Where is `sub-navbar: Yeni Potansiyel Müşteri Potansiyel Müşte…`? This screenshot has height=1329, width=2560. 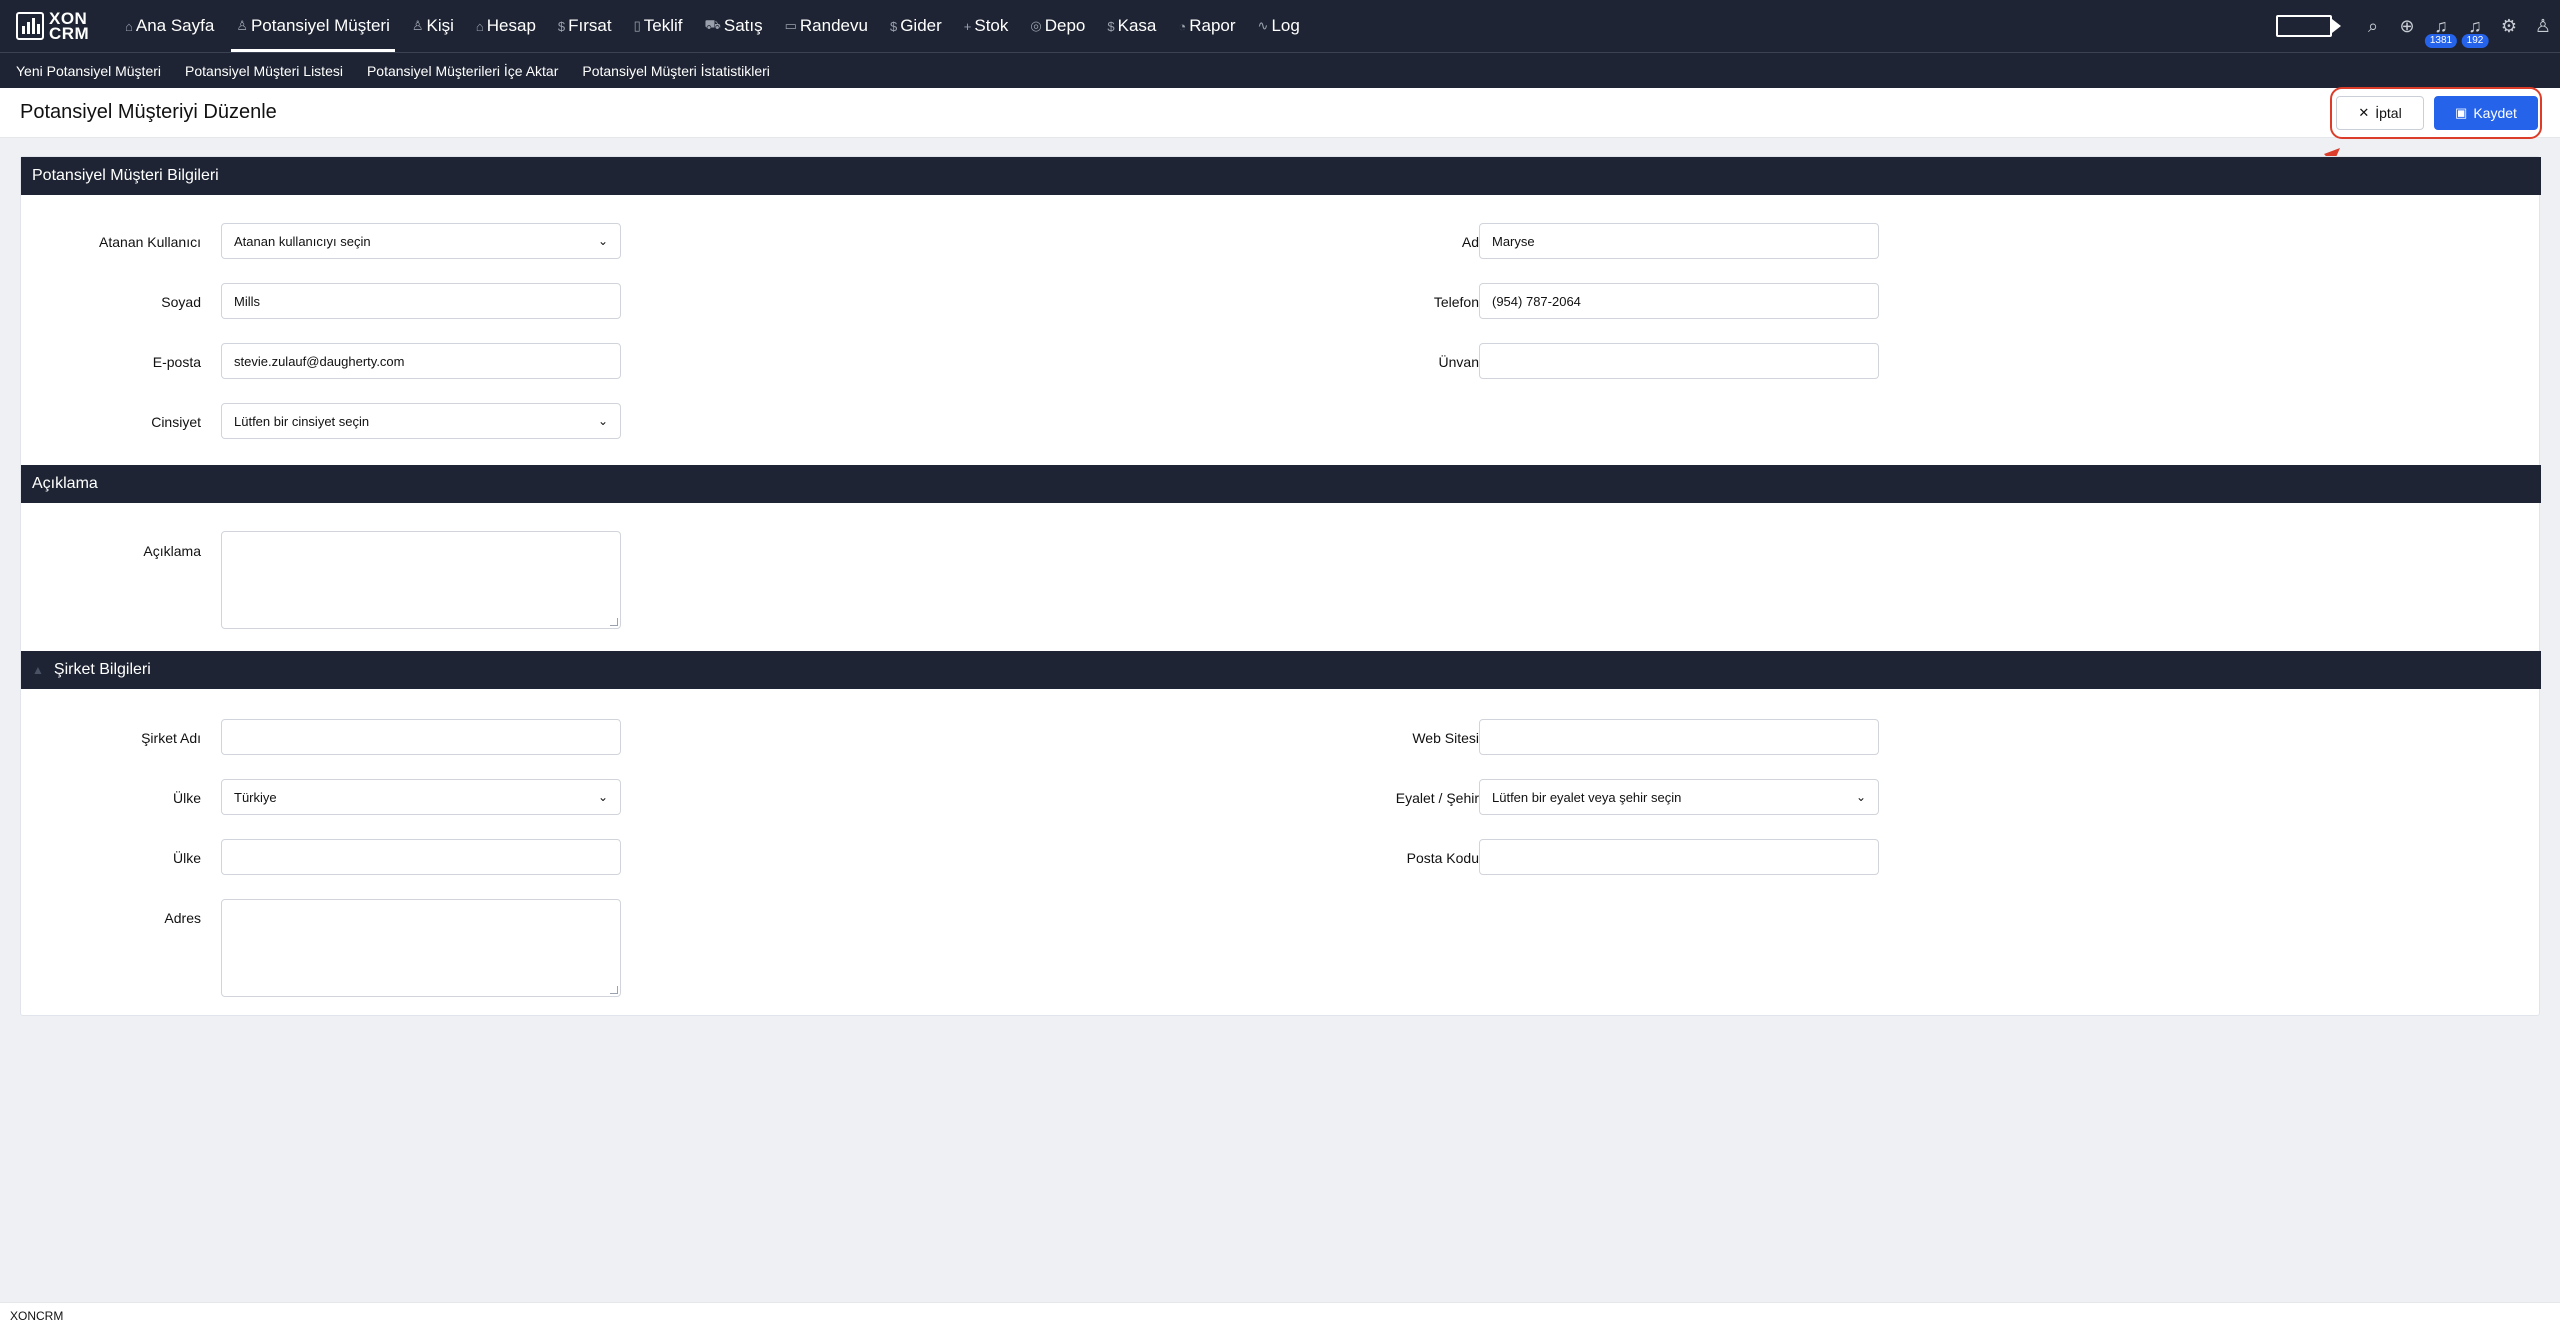 sub-navbar: Yeni Potansiyel Müşteri Potansiyel Müşte… is located at coordinates (1280, 70).